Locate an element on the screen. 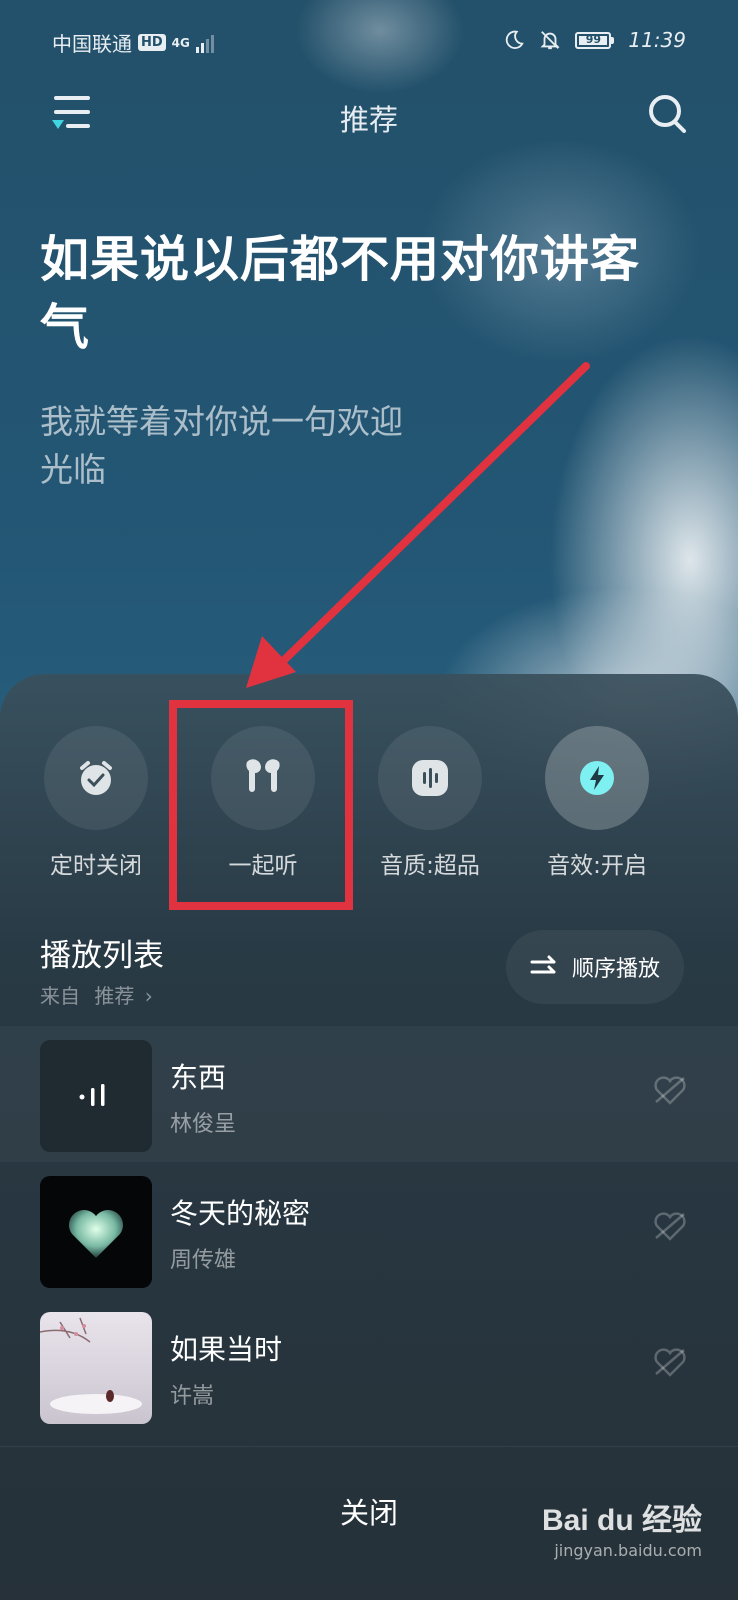  sound-effect-icon is located at coordinates (597, 778).